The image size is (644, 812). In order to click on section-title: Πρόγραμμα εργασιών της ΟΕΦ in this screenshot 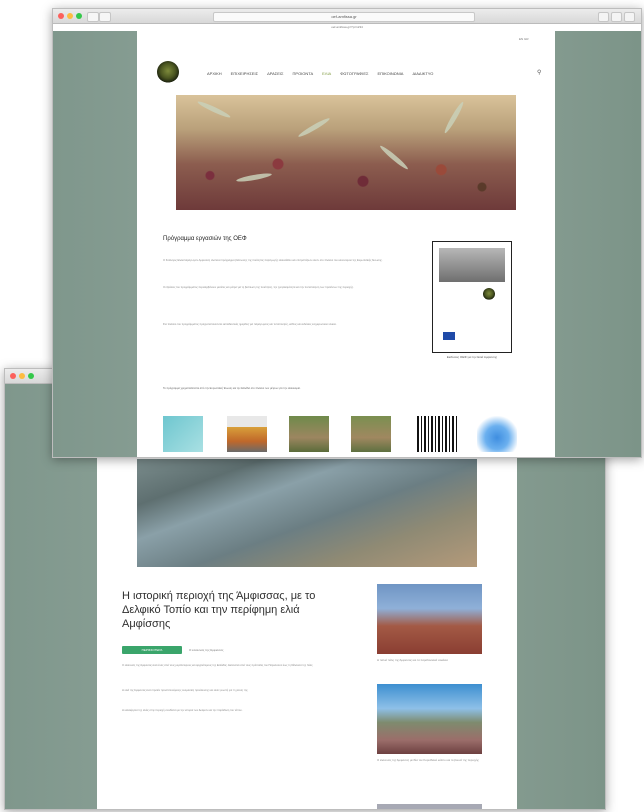, I will do `click(205, 239)`.